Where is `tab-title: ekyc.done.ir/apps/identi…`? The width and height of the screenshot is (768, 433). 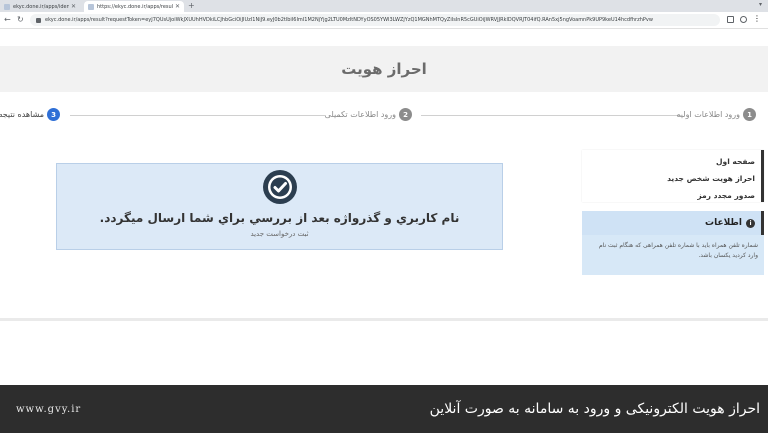
tab-title: ekyc.done.ir/apps/identi… is located at coordinates (41, 6).